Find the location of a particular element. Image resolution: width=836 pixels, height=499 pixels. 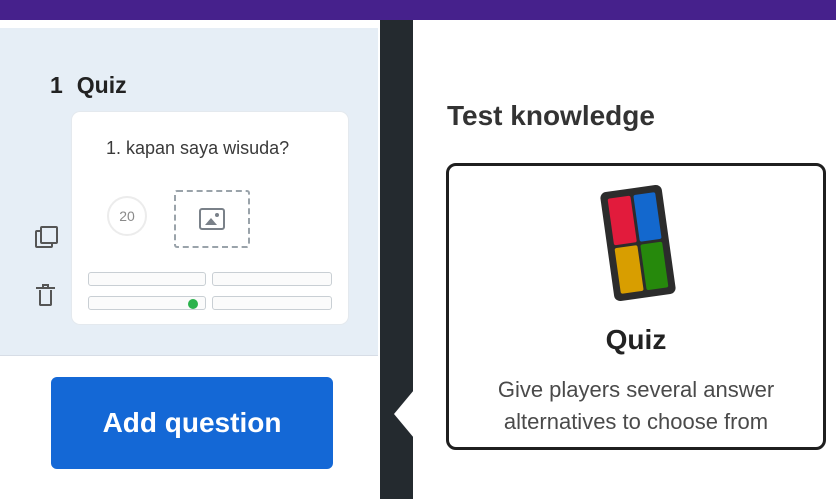

timer-badge: 20 is located at coordinates (127, 216).